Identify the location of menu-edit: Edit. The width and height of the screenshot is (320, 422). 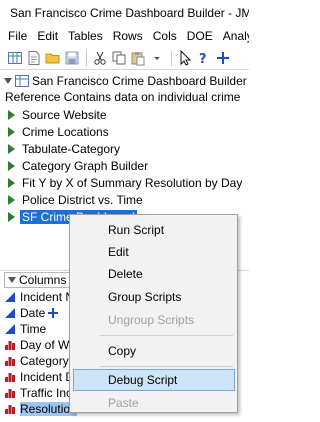
(47, 36).